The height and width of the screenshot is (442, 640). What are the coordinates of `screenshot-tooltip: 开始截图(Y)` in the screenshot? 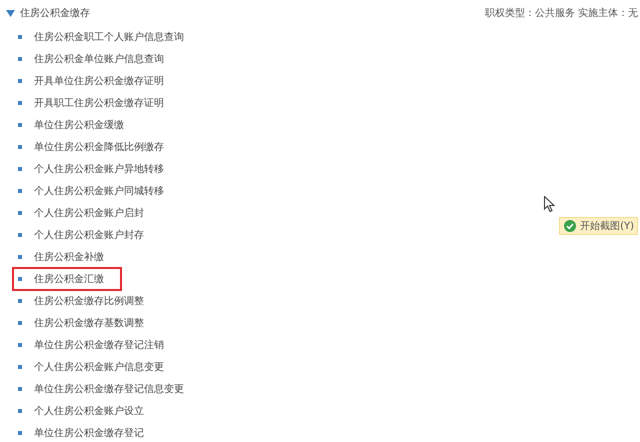 It's located at (598, 226).